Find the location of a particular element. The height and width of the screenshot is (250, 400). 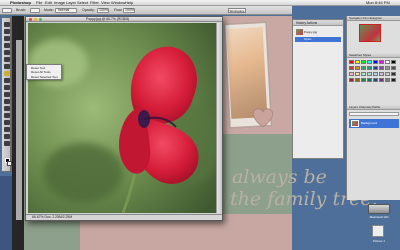

clone-stamp-tool-icon is located at coordinates (7, 80).